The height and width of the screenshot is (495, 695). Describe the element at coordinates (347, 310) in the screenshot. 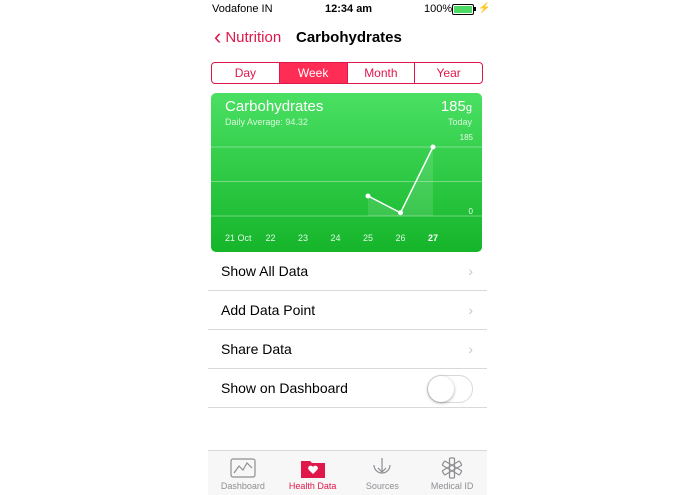

I see `add-data-point-row: Add Data Point ›` at that location.